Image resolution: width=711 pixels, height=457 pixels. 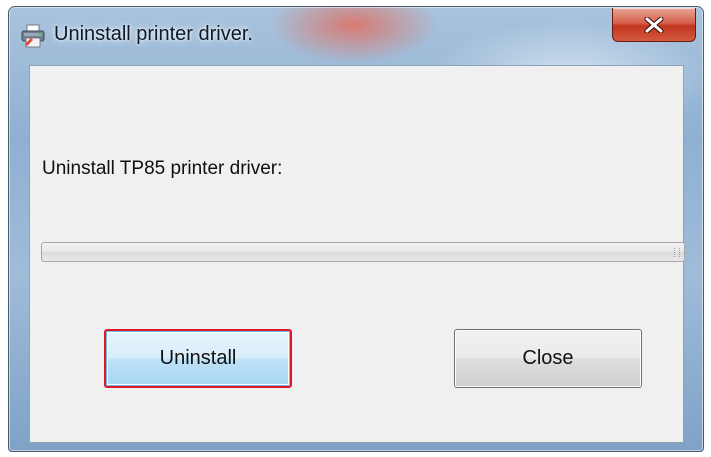 I want to click on printer-icon, so click(x=33, y=36).